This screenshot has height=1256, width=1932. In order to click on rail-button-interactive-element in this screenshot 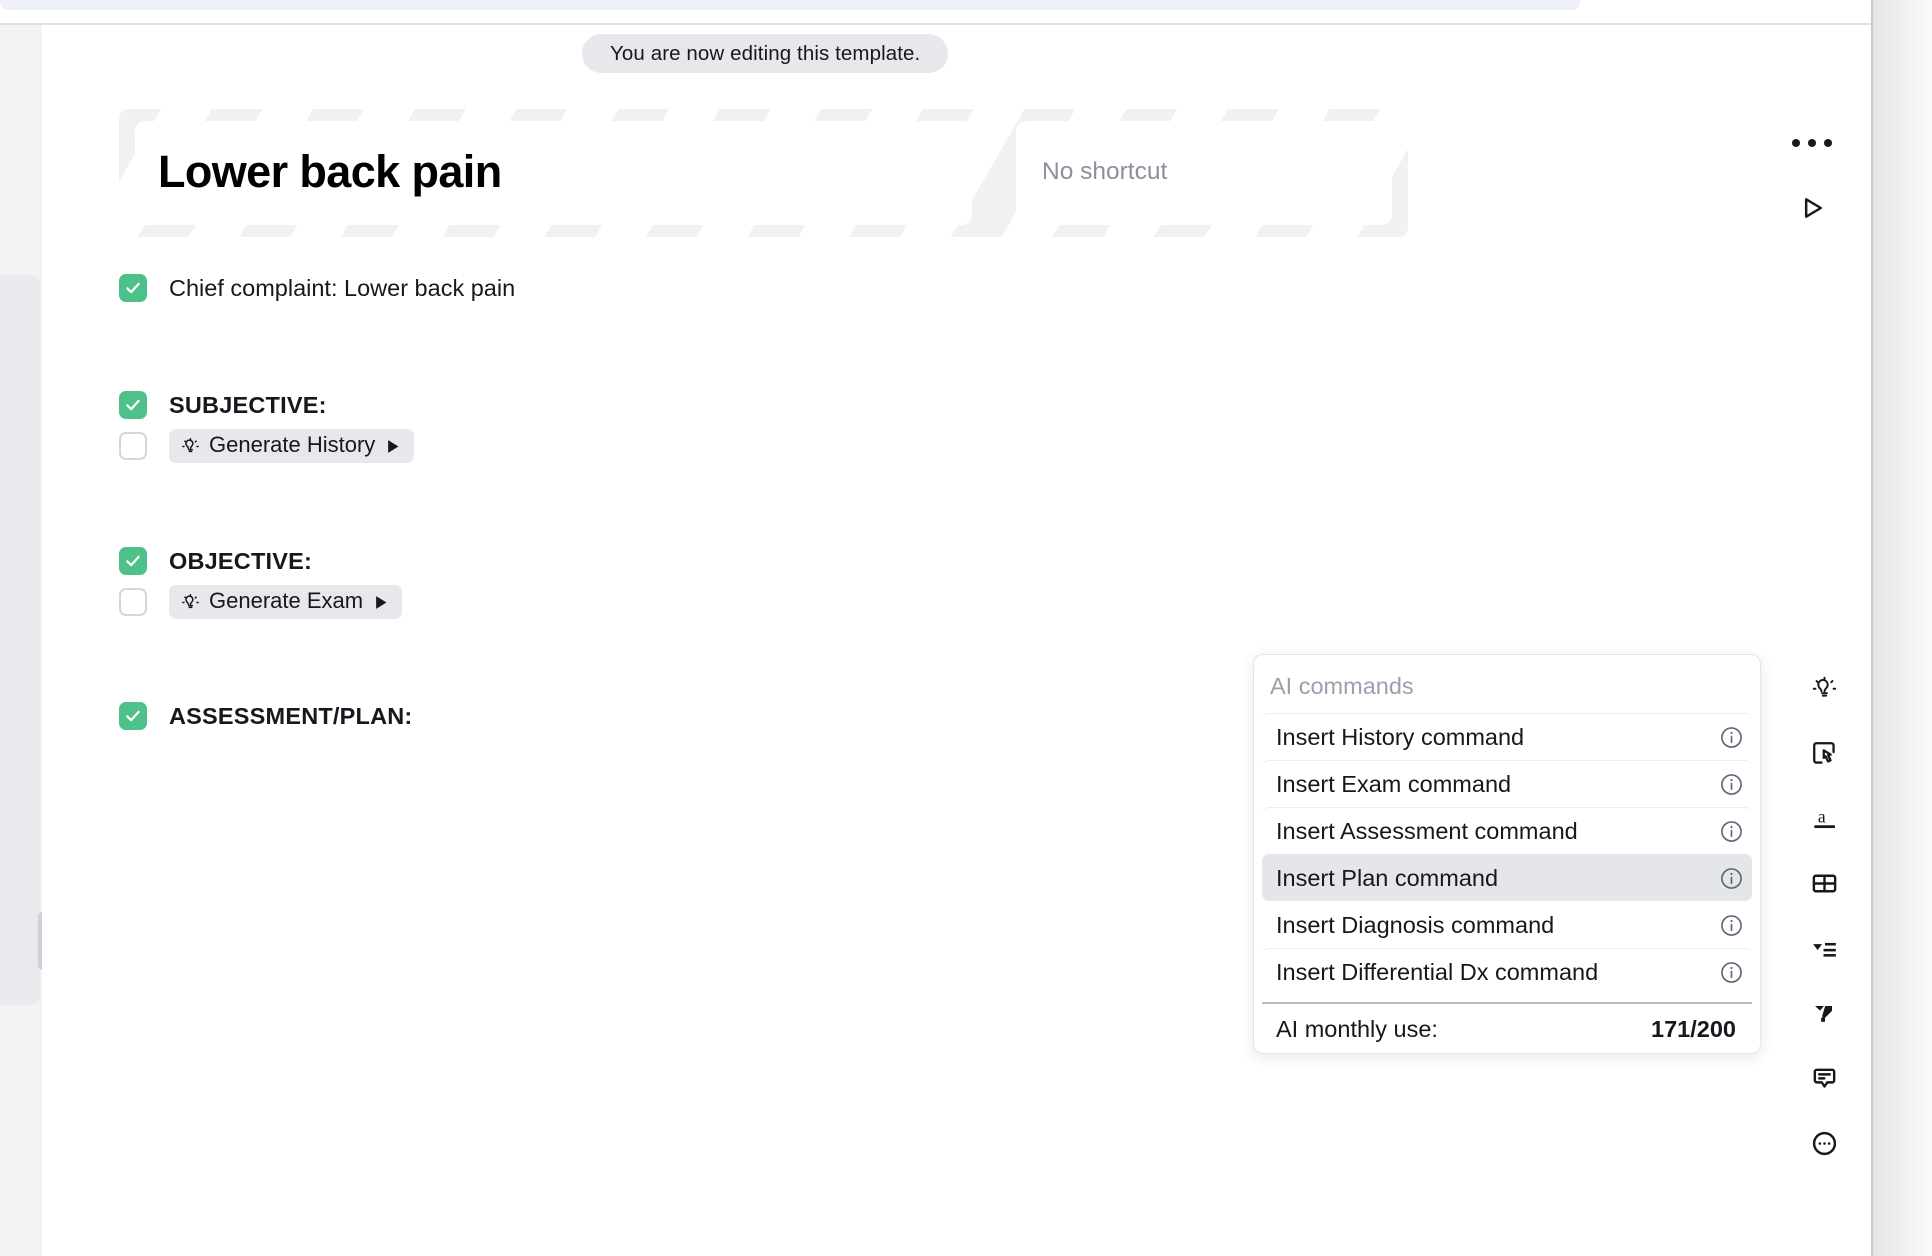, I will do `click(1824, 753)`.